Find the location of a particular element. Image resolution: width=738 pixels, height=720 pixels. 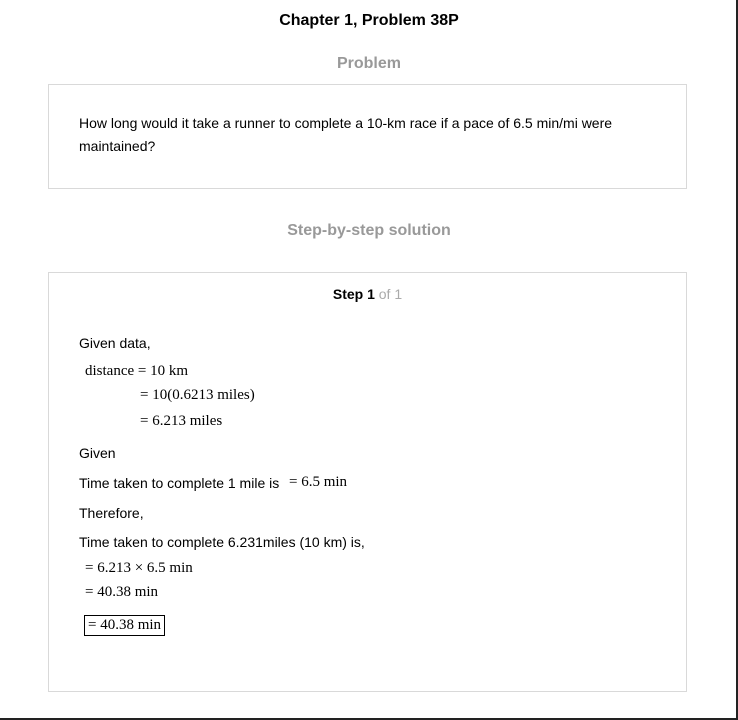

equation-result: = 40.38 min is located at coordinates (122, 592).